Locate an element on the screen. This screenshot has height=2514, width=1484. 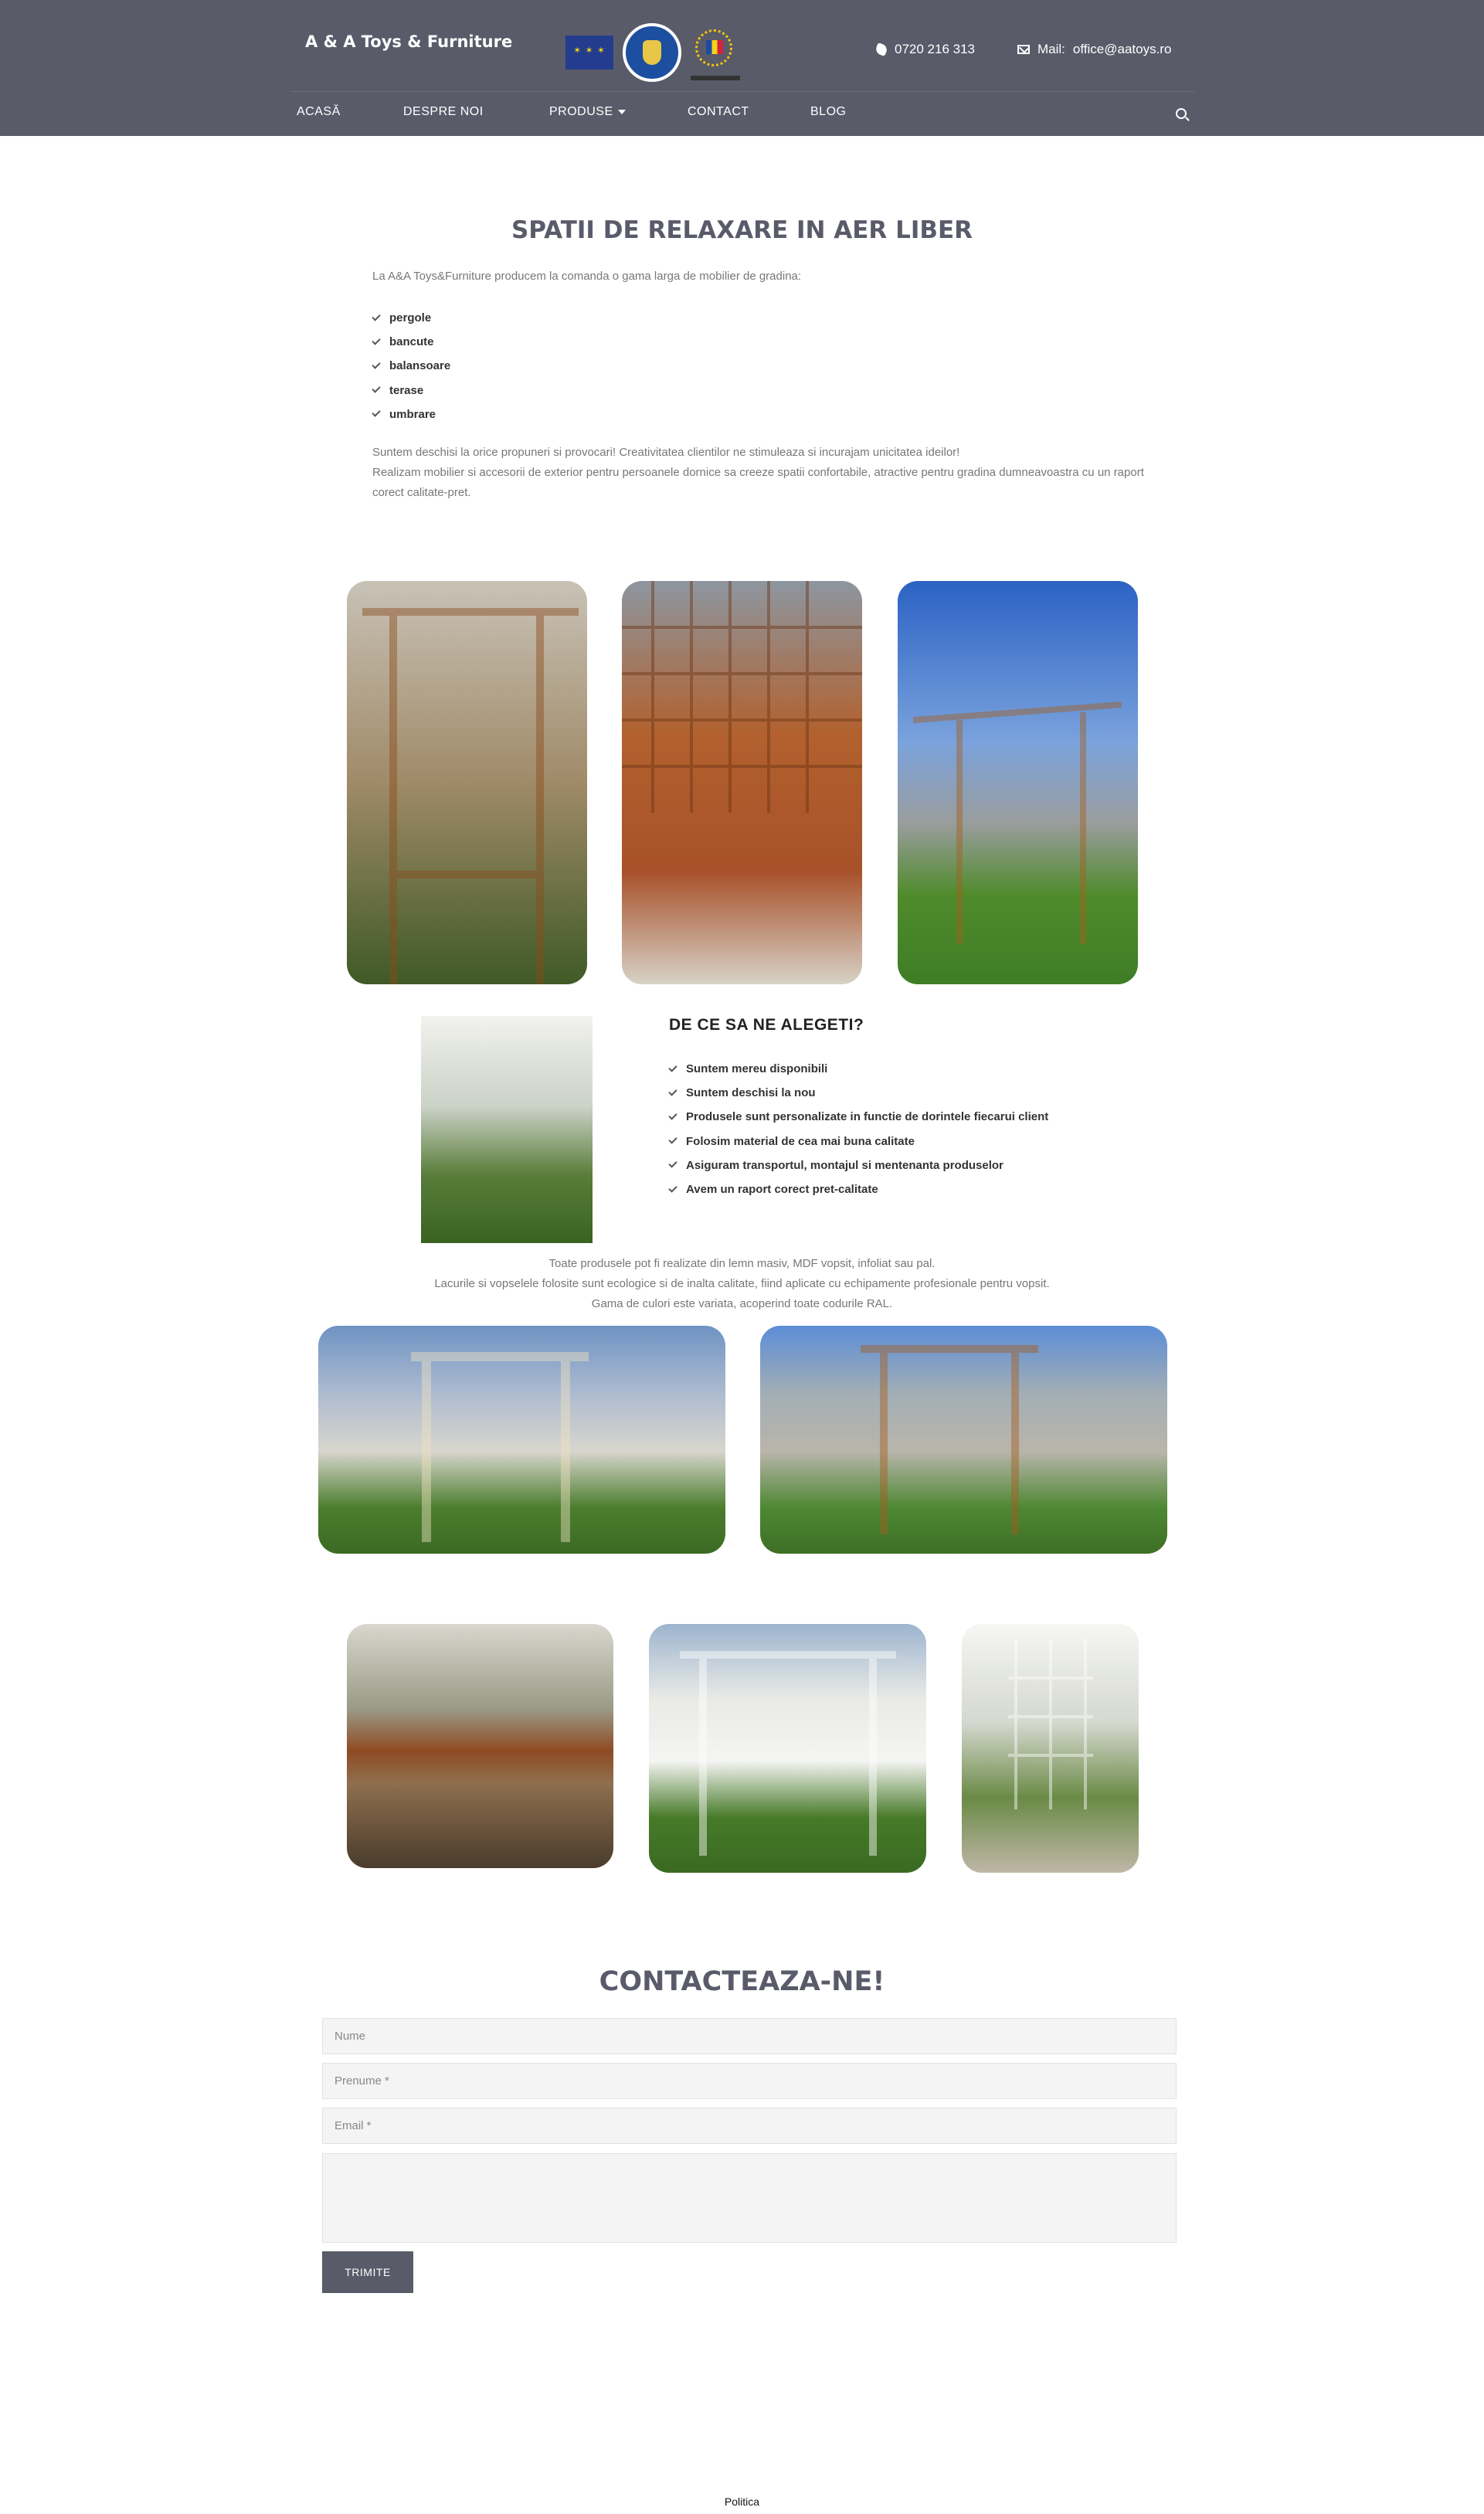
footer-policy-link: Politica is located at coordinates (742, 2501).